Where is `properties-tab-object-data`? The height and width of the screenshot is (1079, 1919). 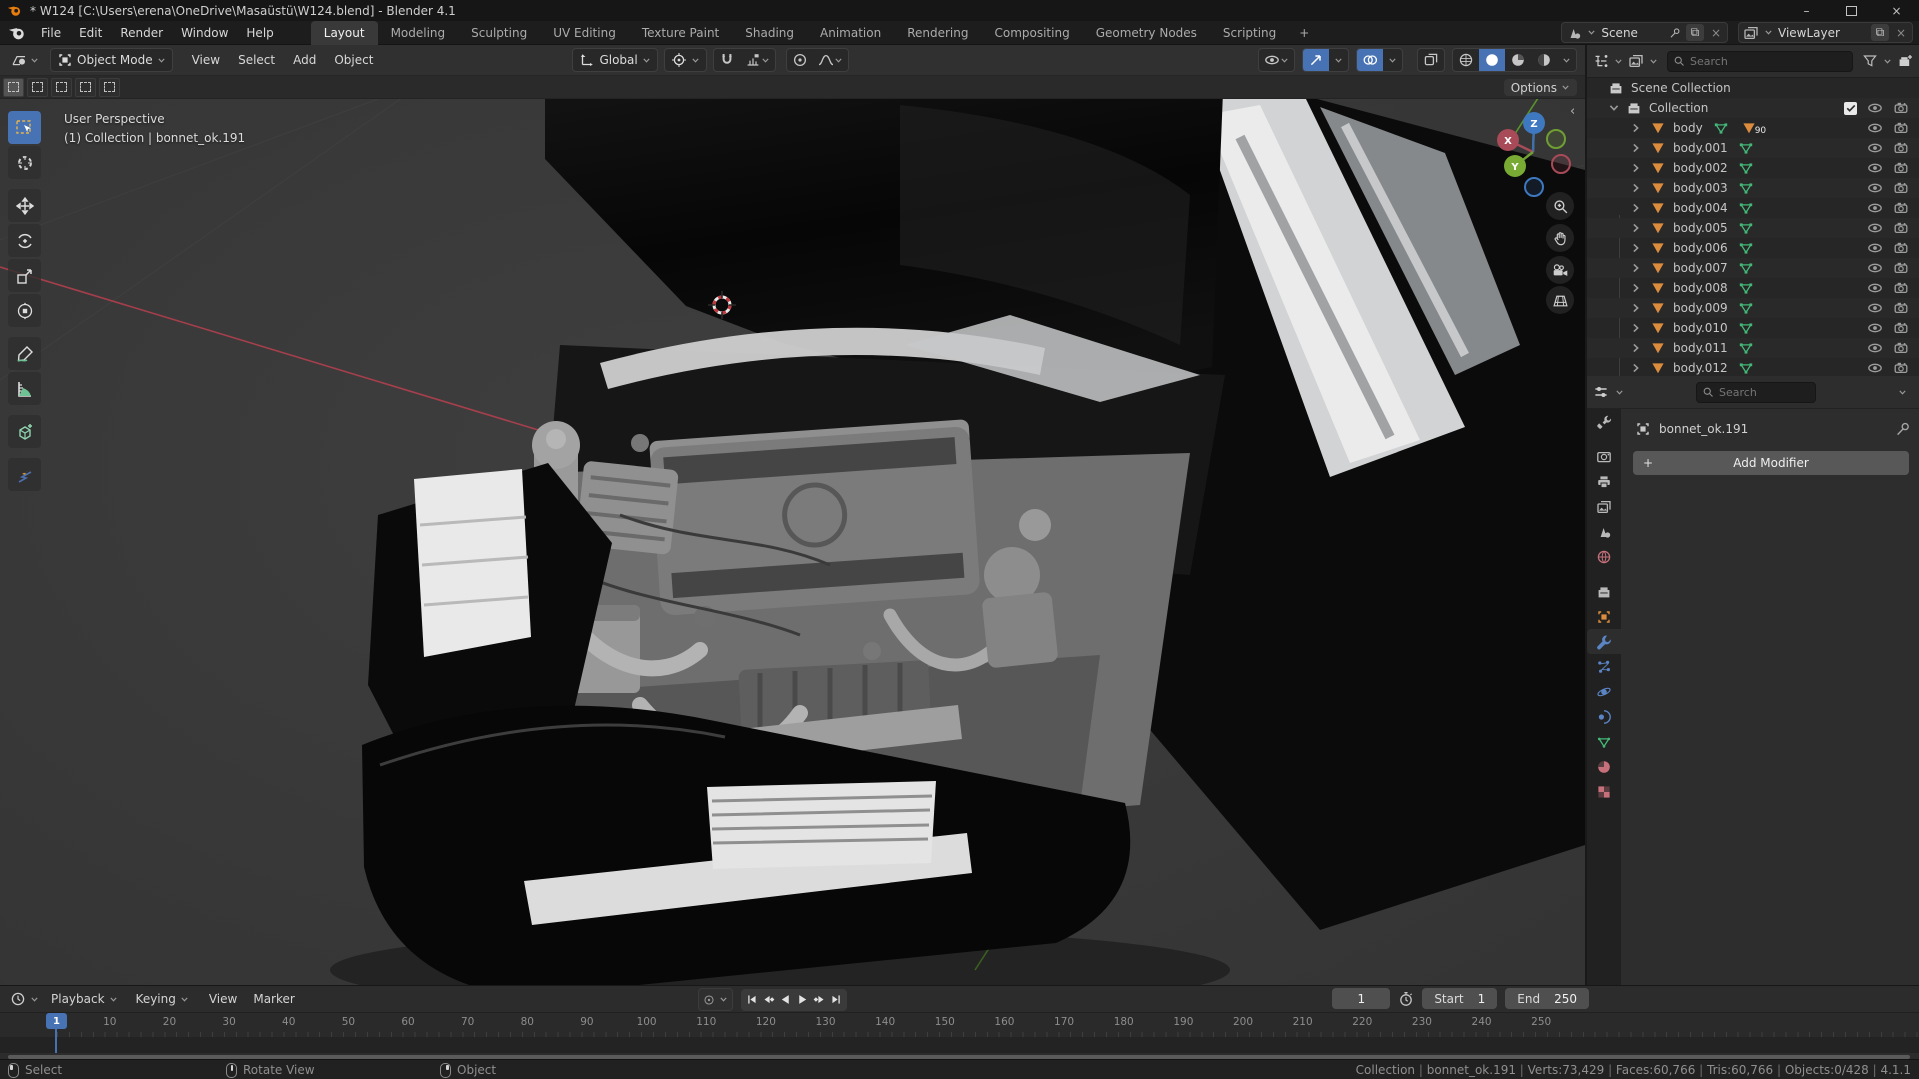
properties-tab-object-data is located at coordinates (1604, 741).